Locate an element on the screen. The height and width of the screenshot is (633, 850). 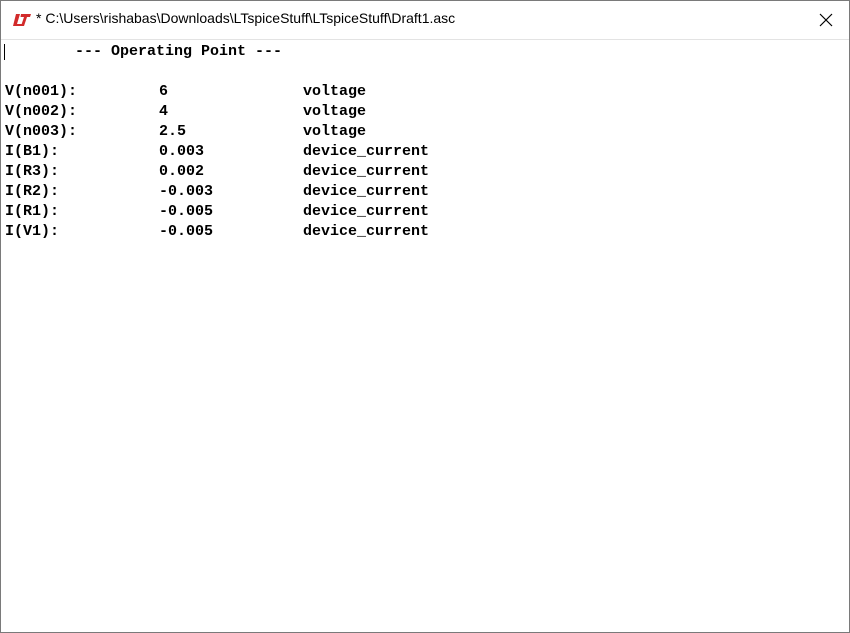
node-value: 4 is located at coordinates (164, 111).